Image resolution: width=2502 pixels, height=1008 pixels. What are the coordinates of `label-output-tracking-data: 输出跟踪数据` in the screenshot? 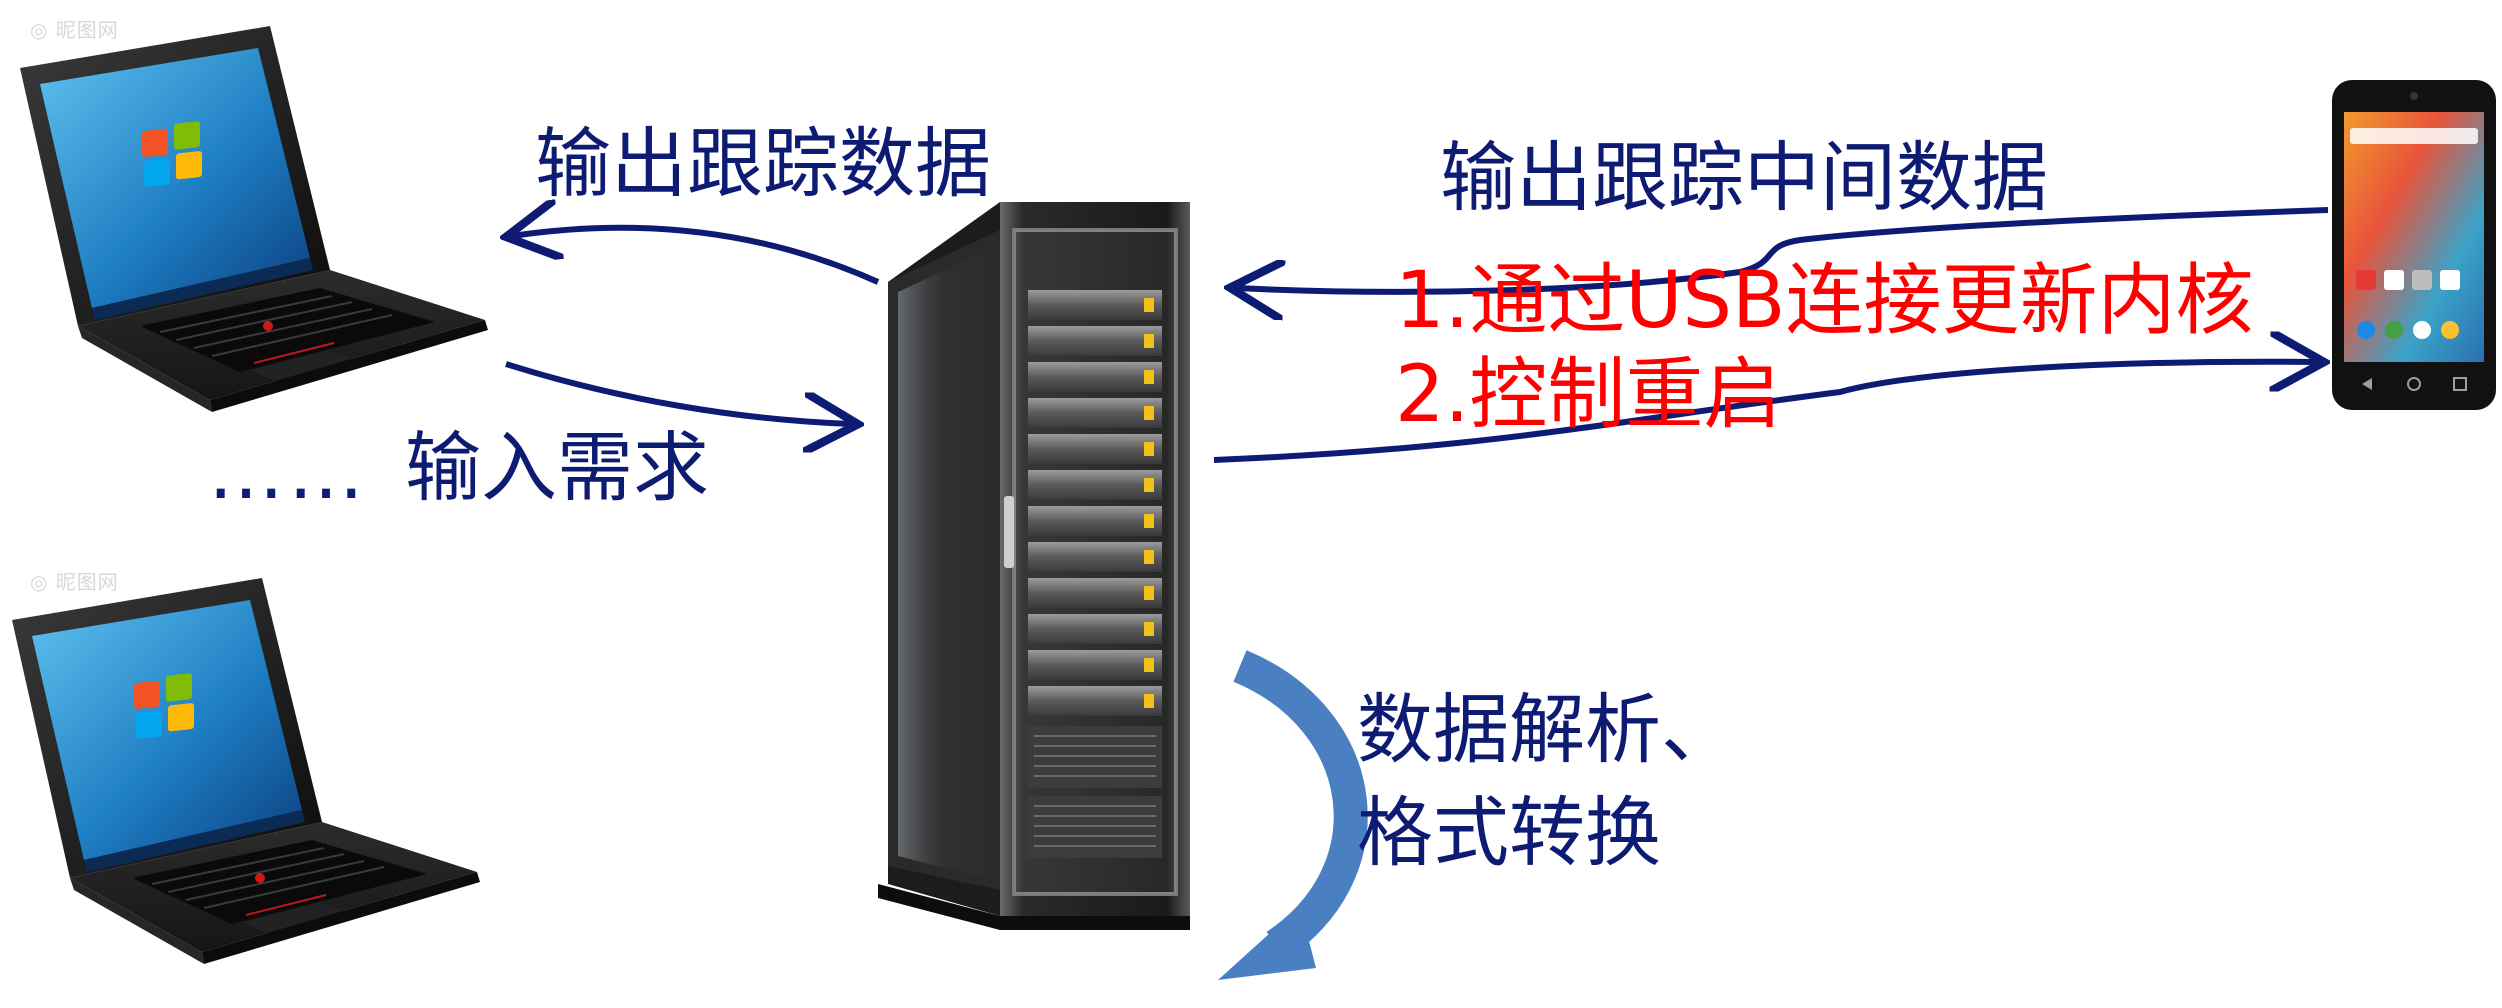 It's located at (763, 163).